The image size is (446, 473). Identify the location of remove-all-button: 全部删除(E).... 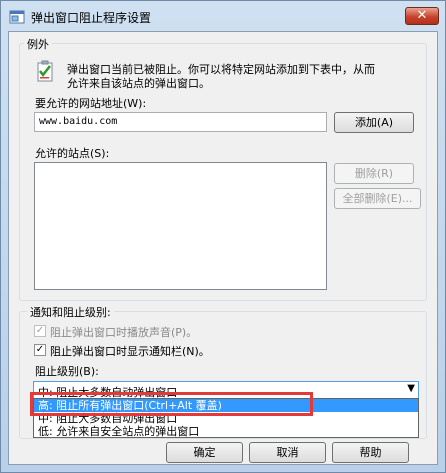
(377, 198).